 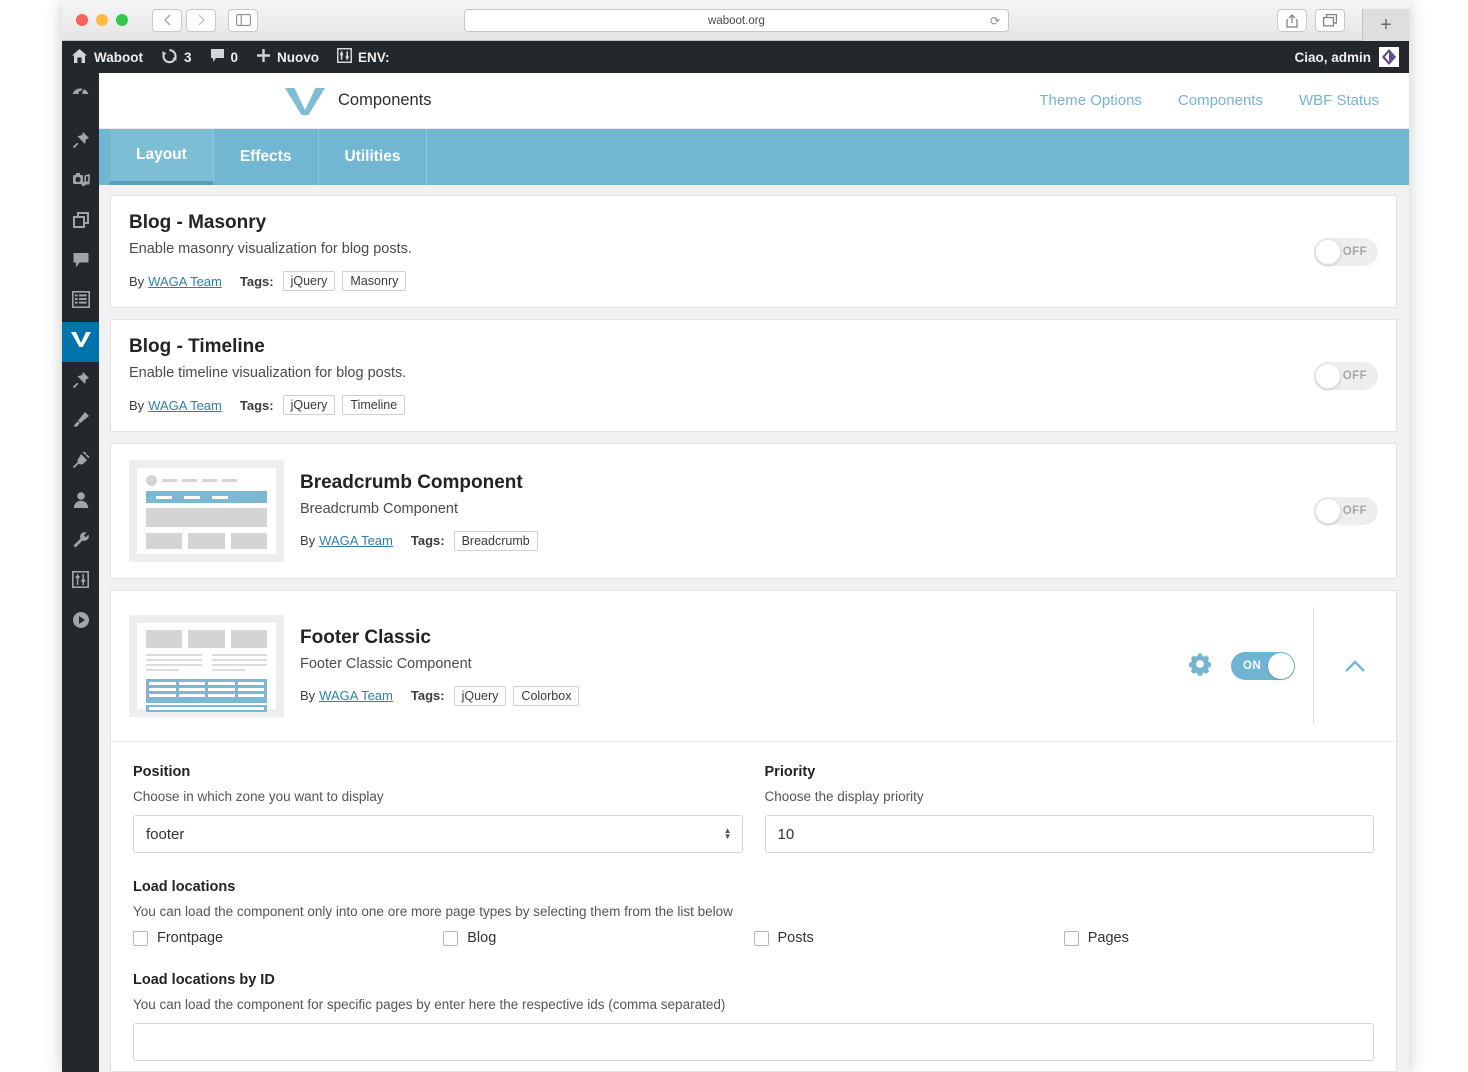 I want to click on sidebar-toggle-button, so click(x=243, y=20).